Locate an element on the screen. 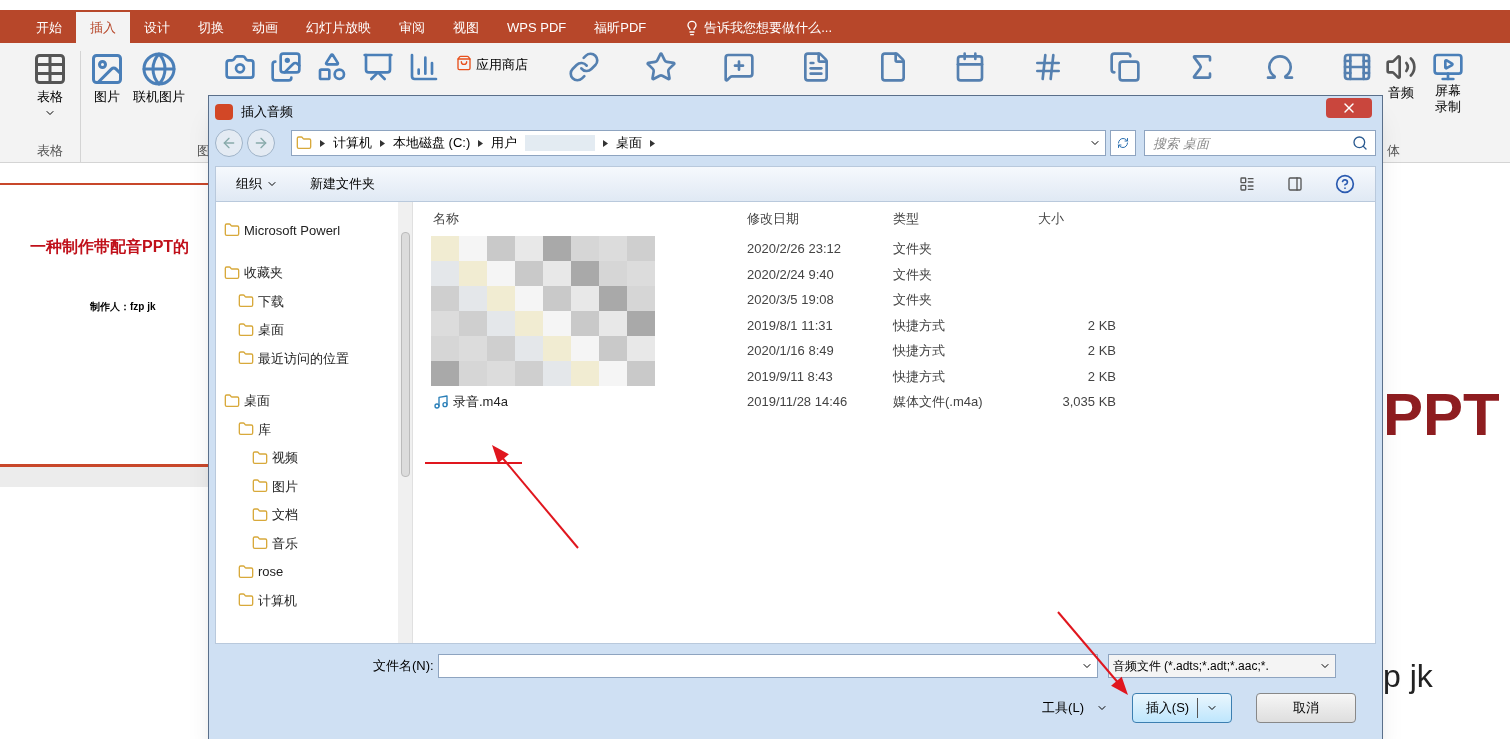 Image resolution: width=1510 pixels, height=739 pixels. nav-item: 最近访问的位置 is located at coordinates (303, 358).